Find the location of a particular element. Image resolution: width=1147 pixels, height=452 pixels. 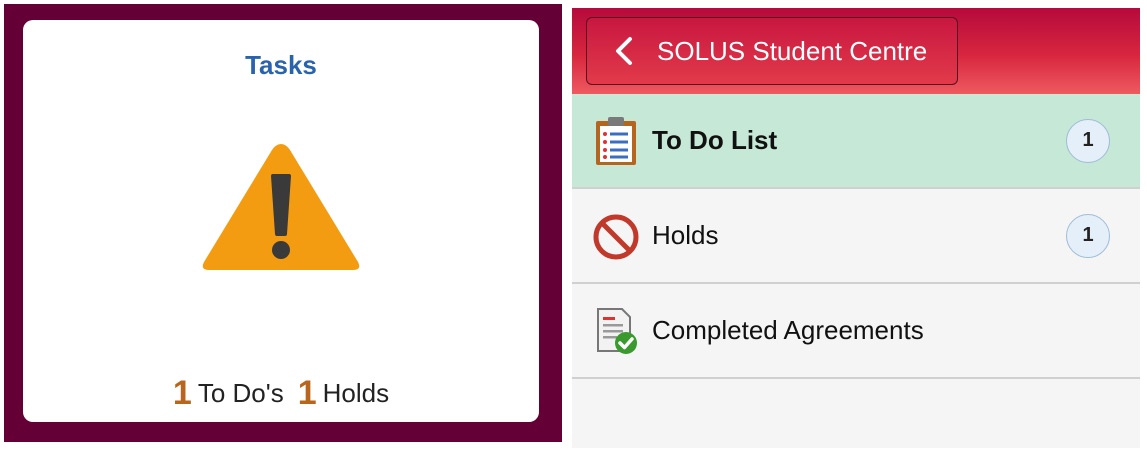

clipboard-list-icon is located at coordinates (616, 140).